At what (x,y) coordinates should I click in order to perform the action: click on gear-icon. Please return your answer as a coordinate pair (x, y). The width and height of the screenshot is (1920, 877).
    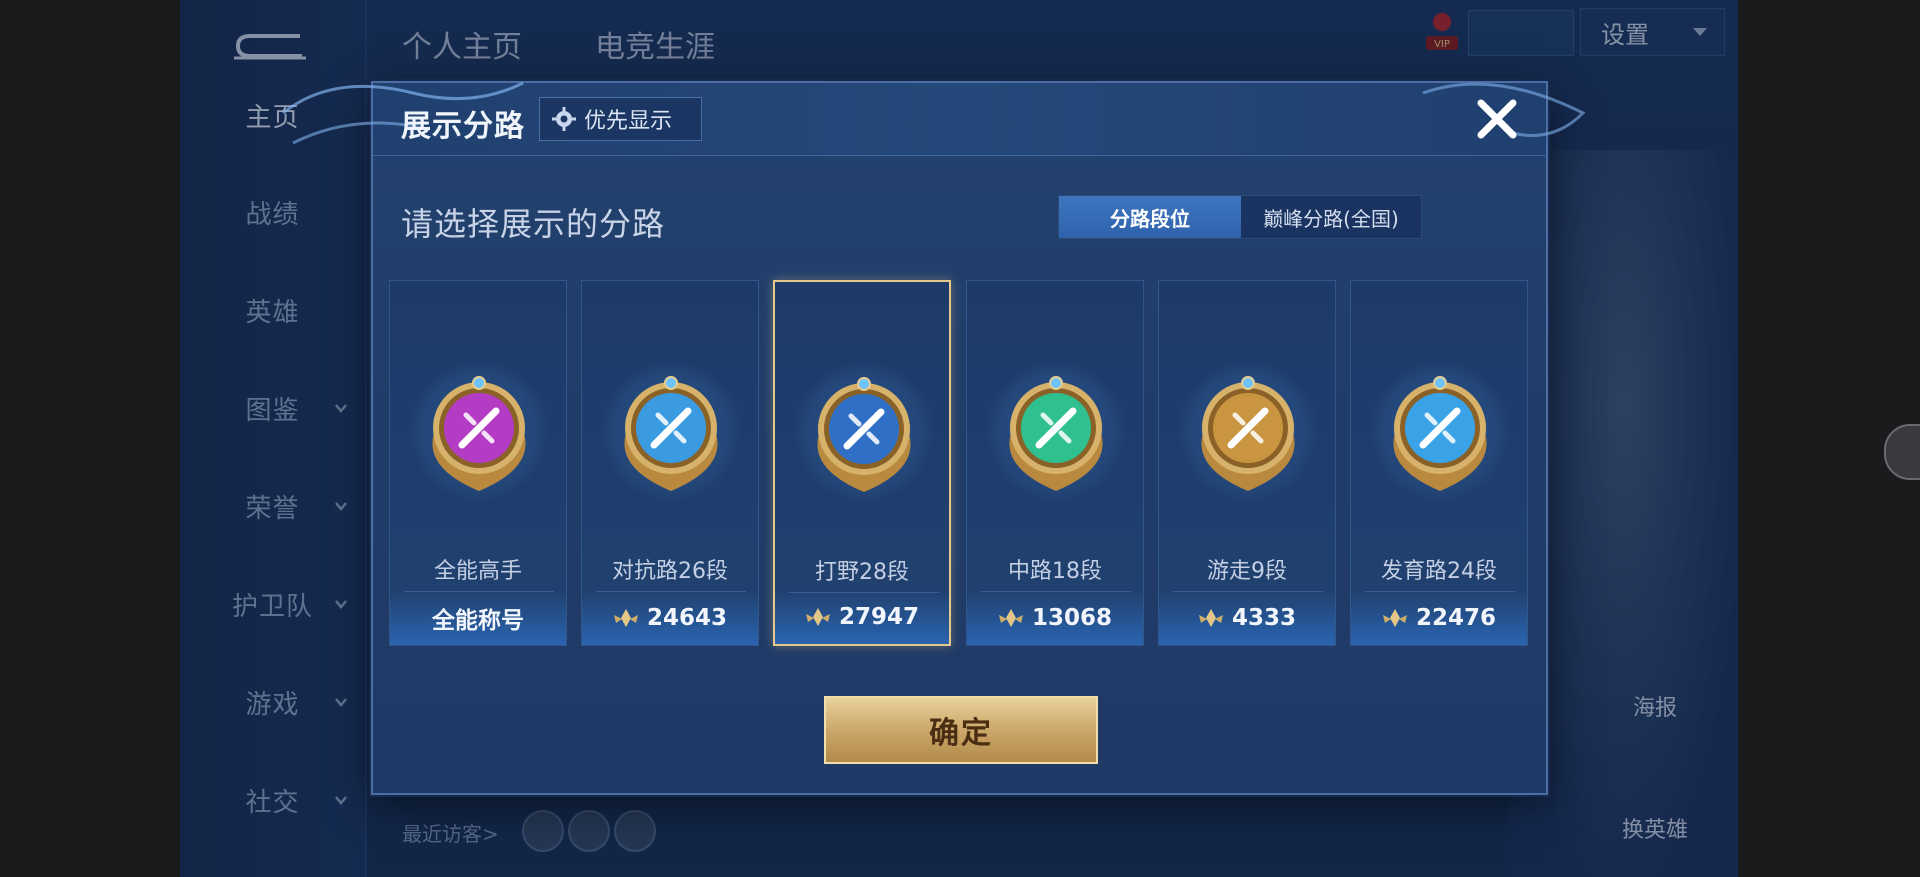
    Looking at the image, I should click on (564, 119).